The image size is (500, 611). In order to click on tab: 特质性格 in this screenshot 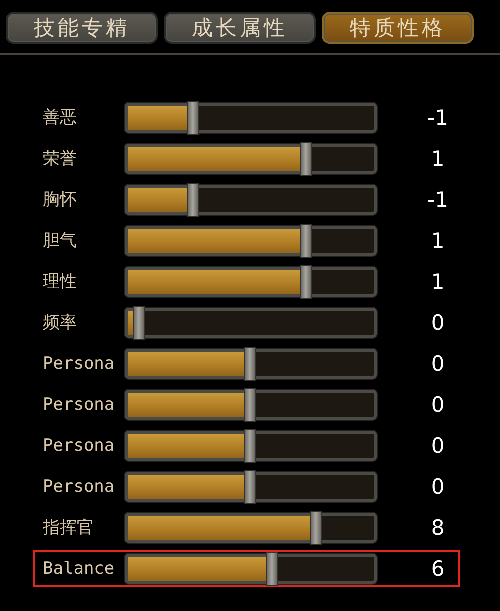, I will do `click(398, 28)`.